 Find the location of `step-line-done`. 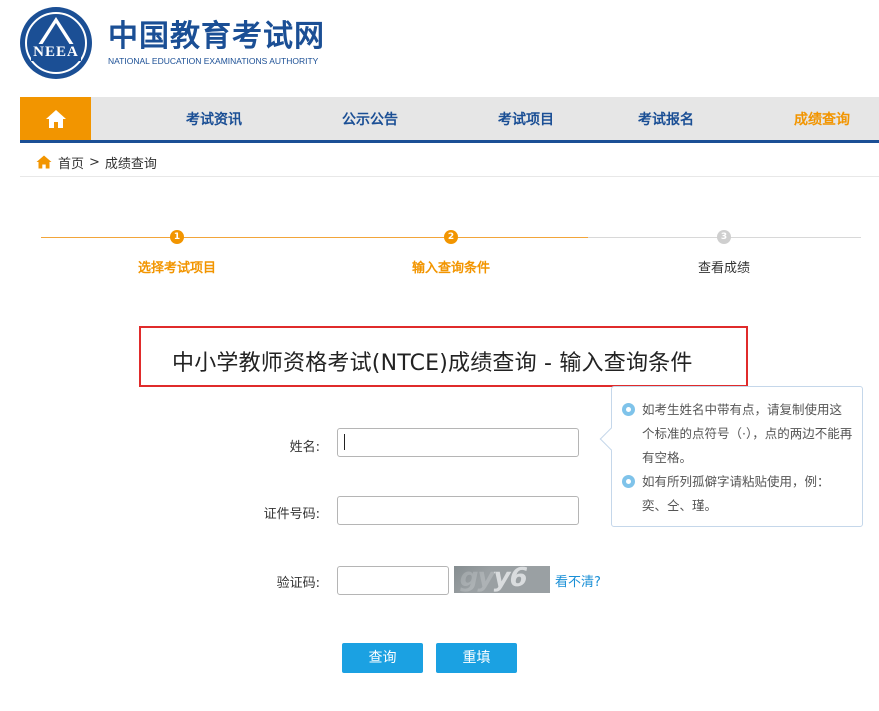

step-line-done is located at coordinates (314, 237).